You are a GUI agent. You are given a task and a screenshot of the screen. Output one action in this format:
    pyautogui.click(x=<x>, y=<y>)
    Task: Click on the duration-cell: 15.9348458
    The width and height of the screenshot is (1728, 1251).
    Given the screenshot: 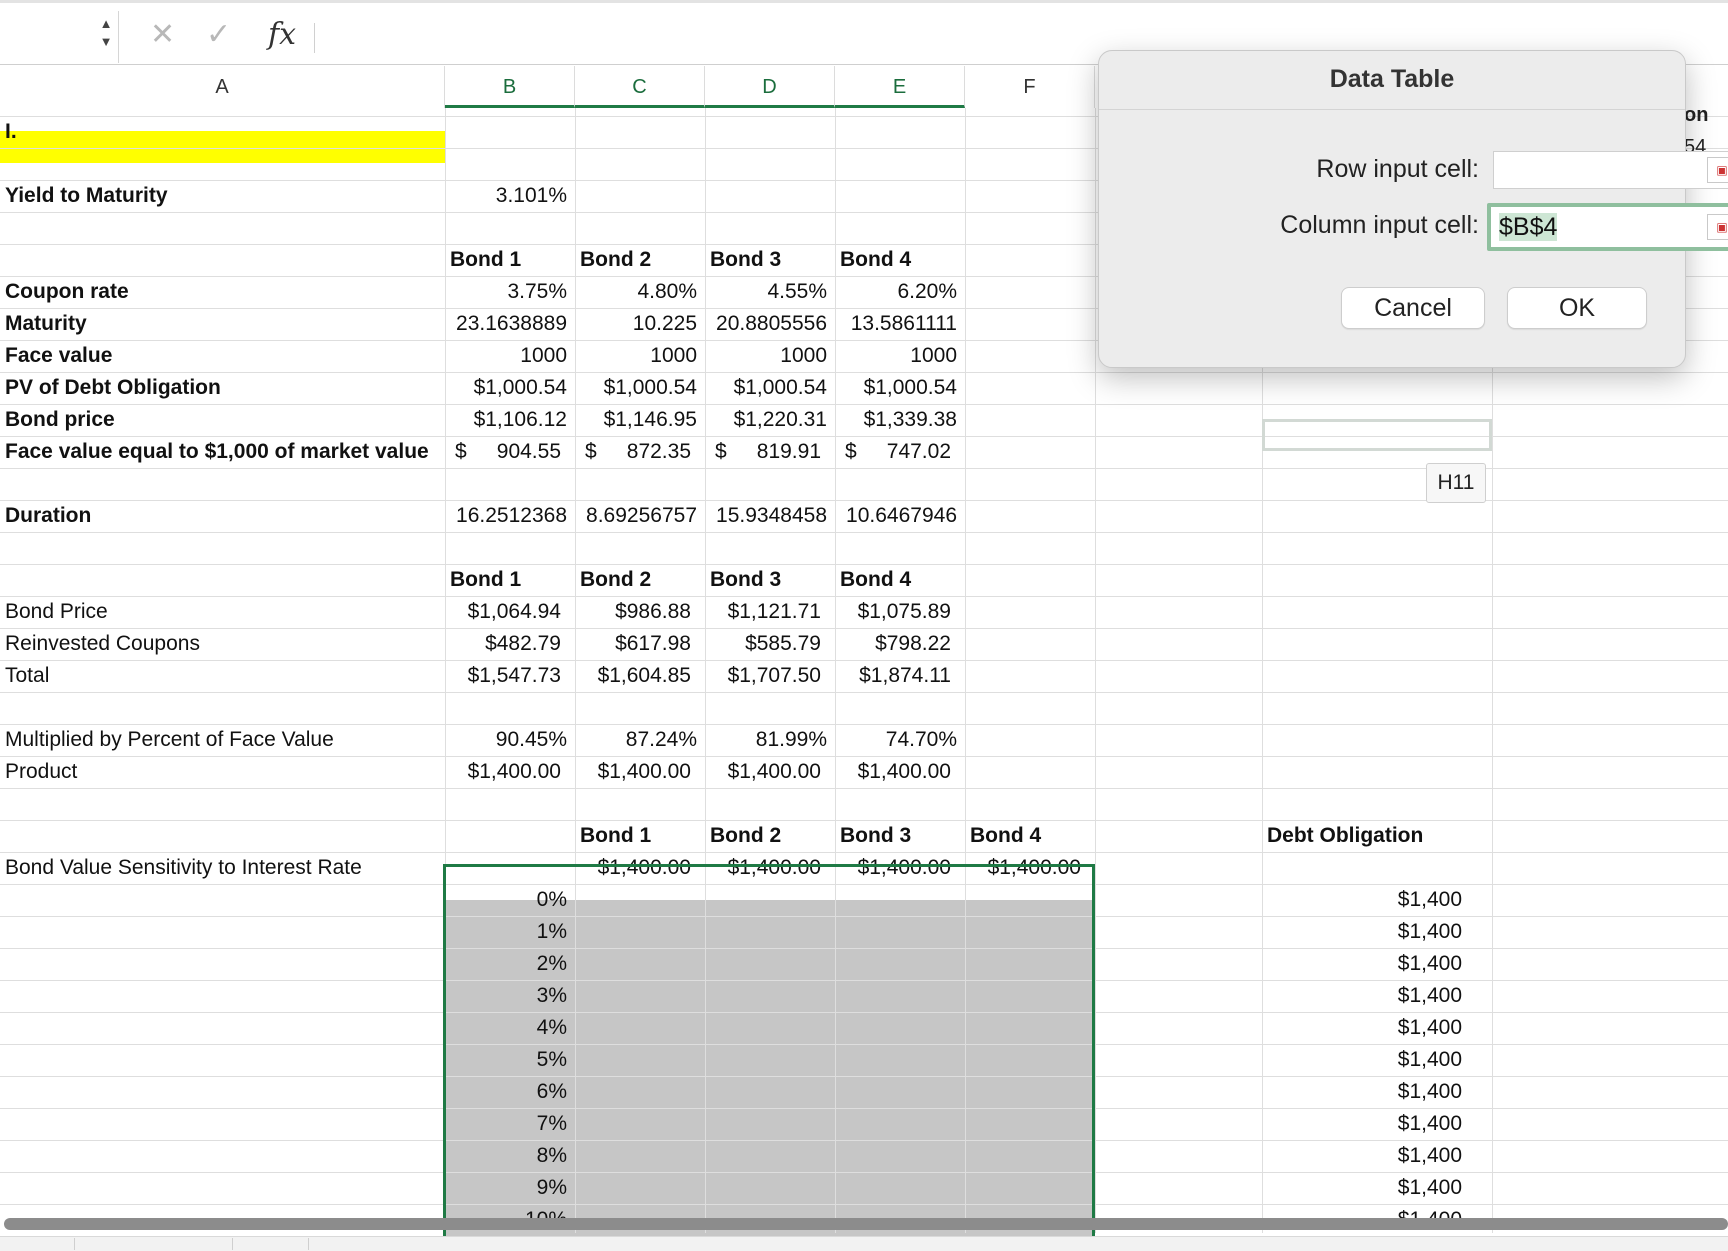 What is the action you would take?
    pyautogui.click(x=766, y=516)
    